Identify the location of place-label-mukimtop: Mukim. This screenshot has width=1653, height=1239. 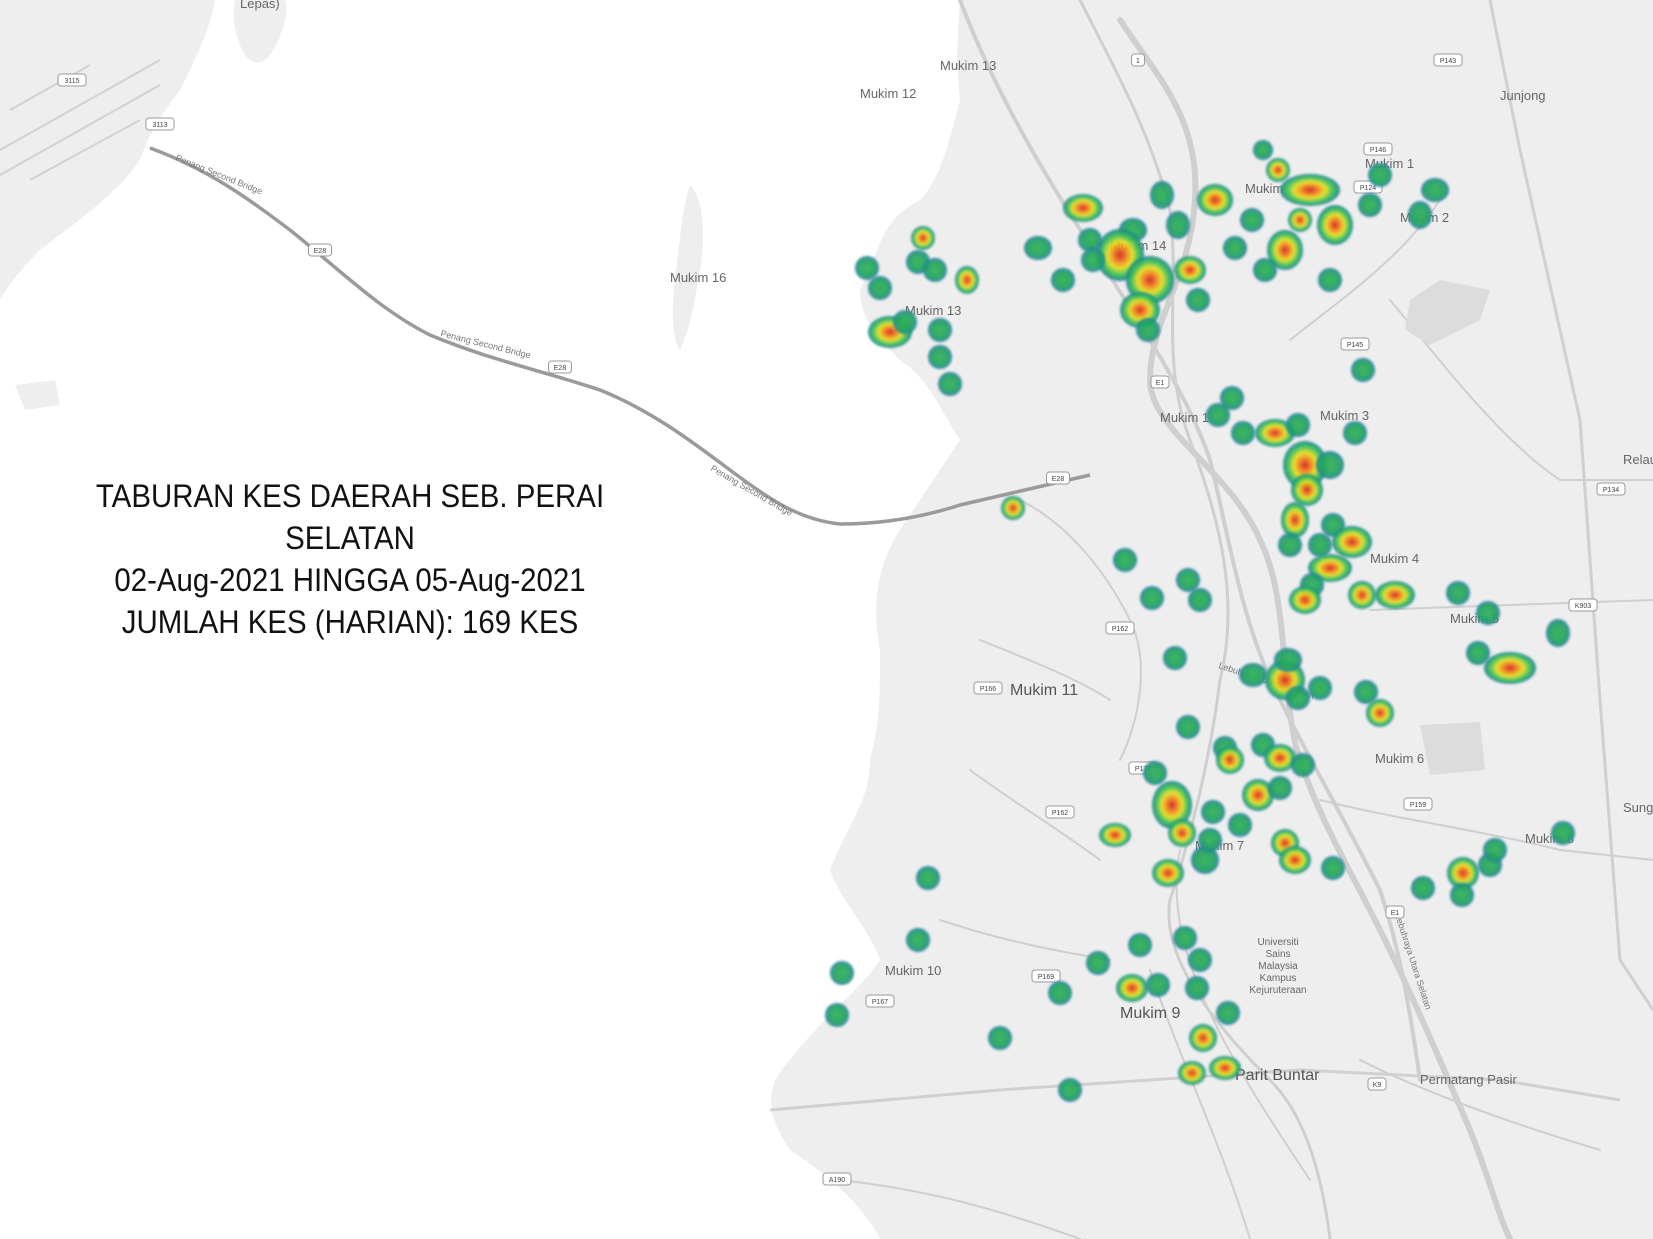
(1264, 188).